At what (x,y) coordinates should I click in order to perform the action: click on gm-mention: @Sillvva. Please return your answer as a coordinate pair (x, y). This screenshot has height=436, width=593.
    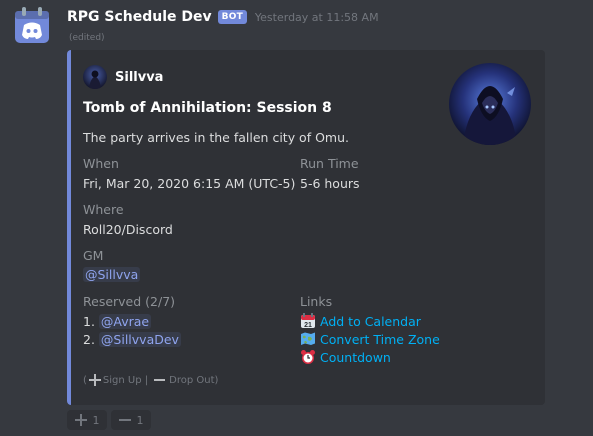
    Looking at the image, I should click on (112, 274).